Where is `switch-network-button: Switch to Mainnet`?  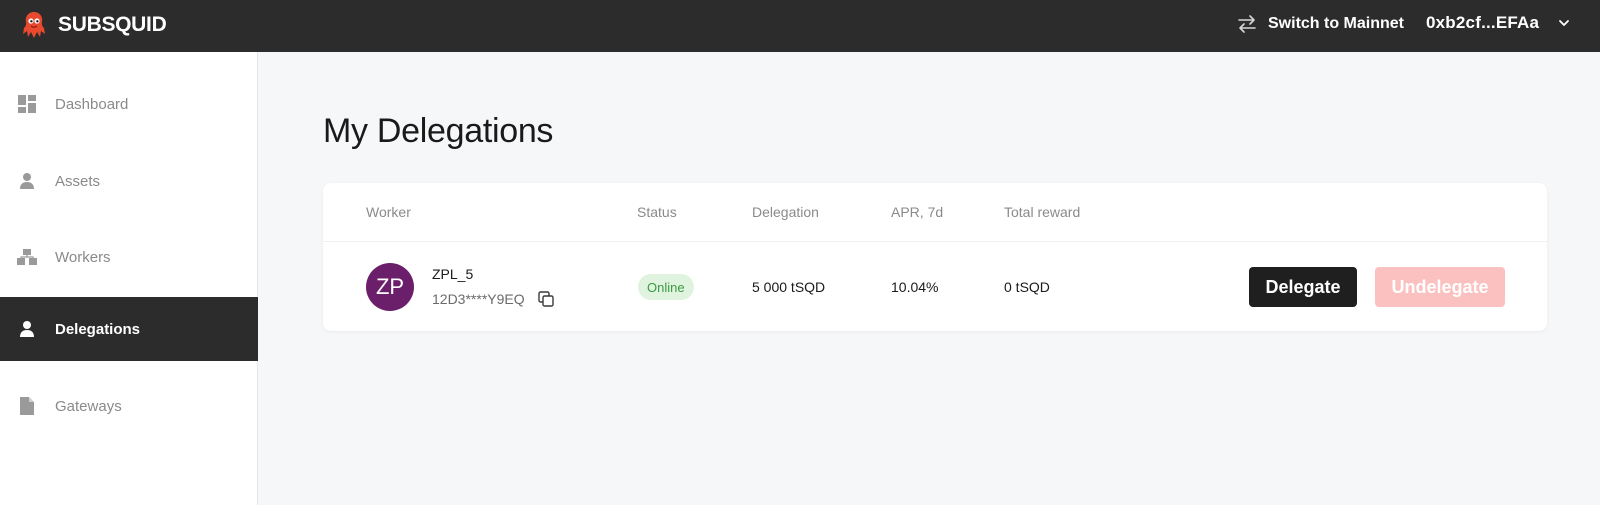
switch-network-button: Switch to Mainnet is located at coordinates (1320, 24).